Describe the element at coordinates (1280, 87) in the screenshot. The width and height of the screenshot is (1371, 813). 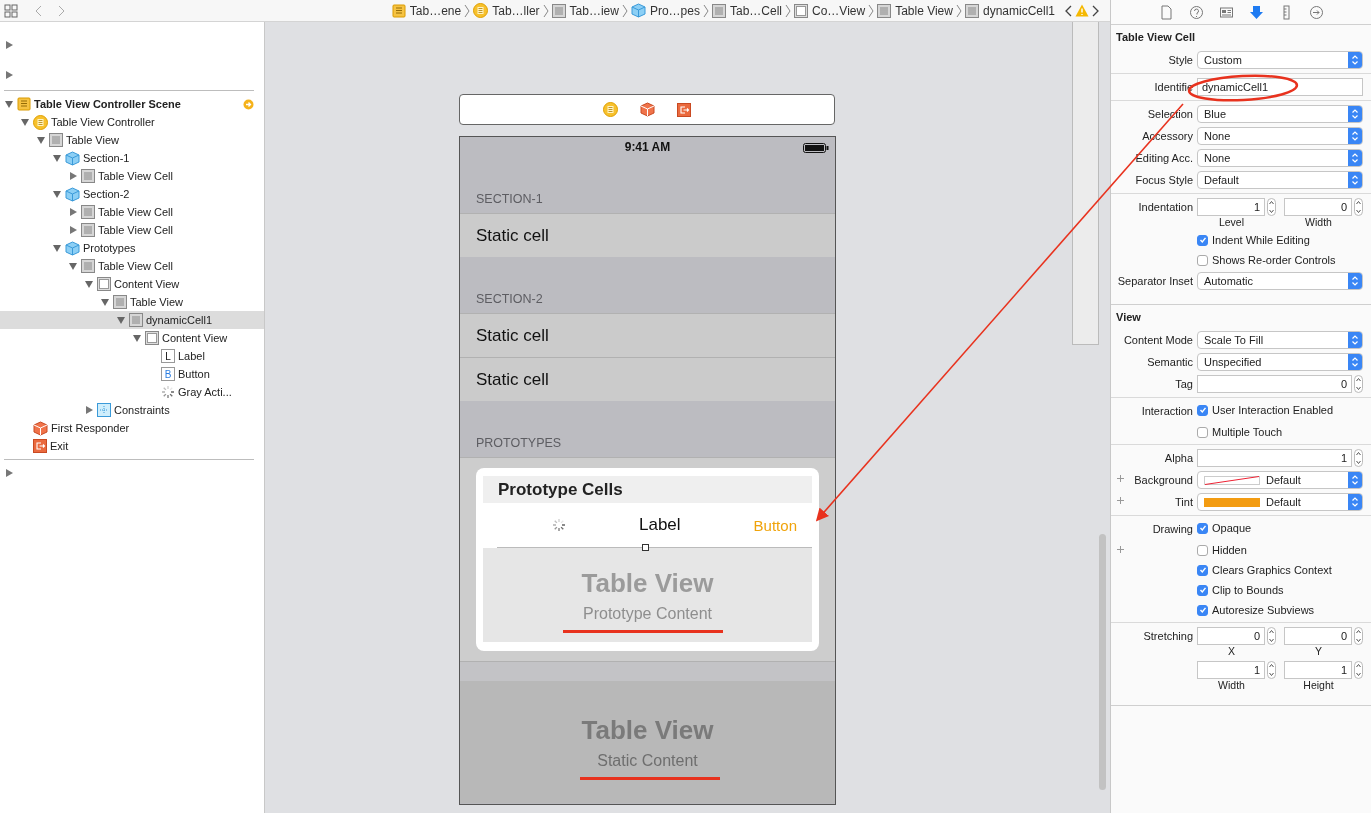
I see `identifier-field: dynamicCell1` at that location.